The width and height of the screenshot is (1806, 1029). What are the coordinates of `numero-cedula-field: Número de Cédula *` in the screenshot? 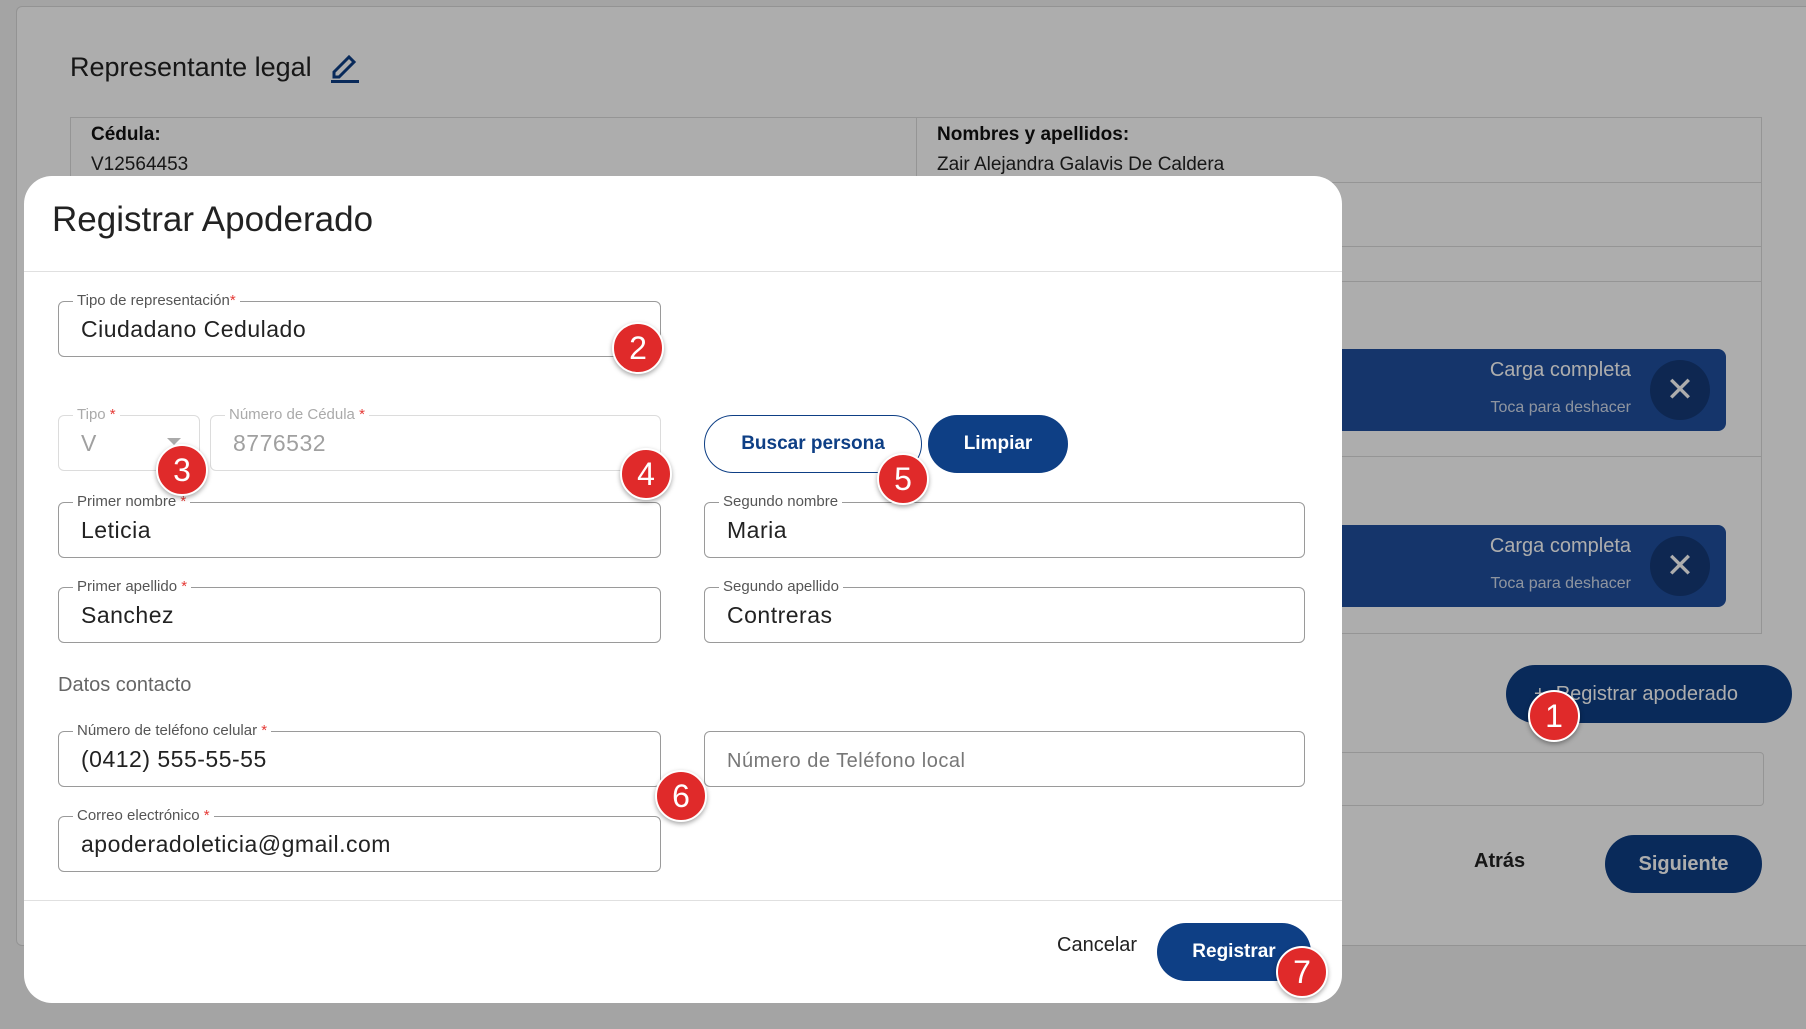 It's located at (435, 438).